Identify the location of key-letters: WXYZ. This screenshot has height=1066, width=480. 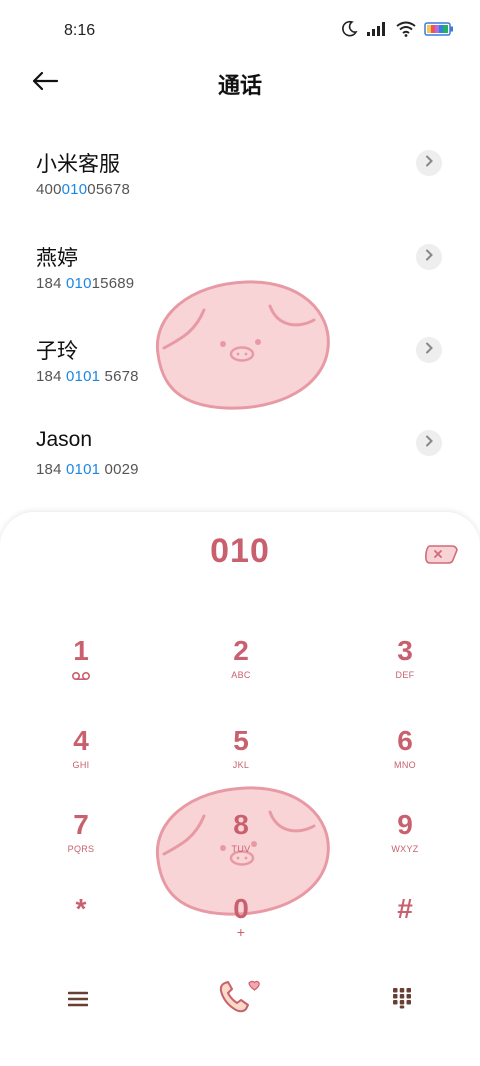
(405, 849).